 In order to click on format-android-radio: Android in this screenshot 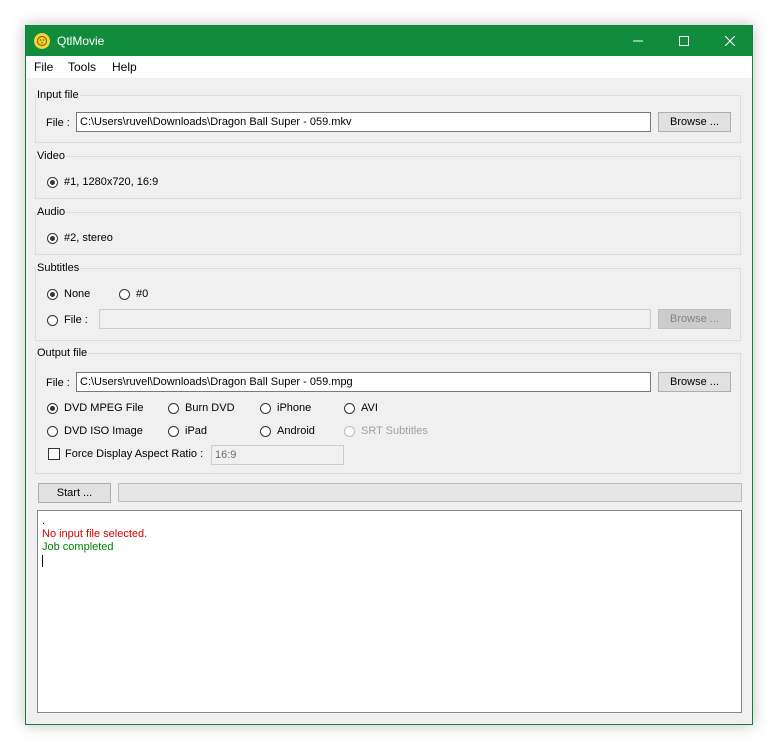, I will do `click(287, 431)`.